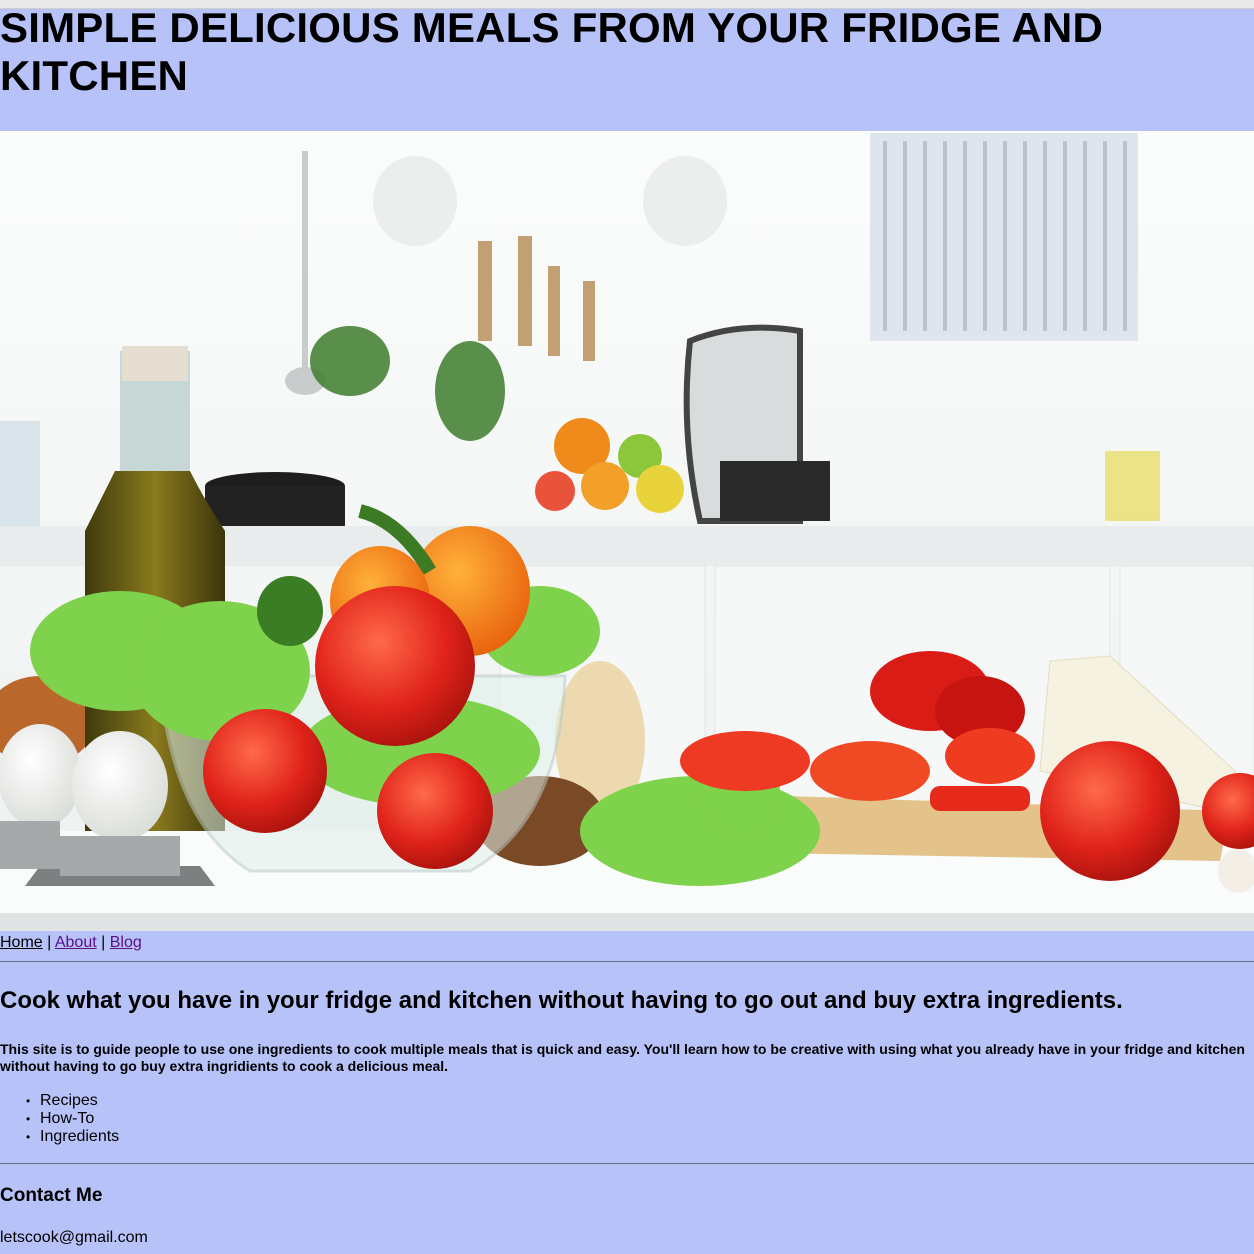  I want to click on topics-list: Recipes How-To Ingredients, so click(59, 1119).